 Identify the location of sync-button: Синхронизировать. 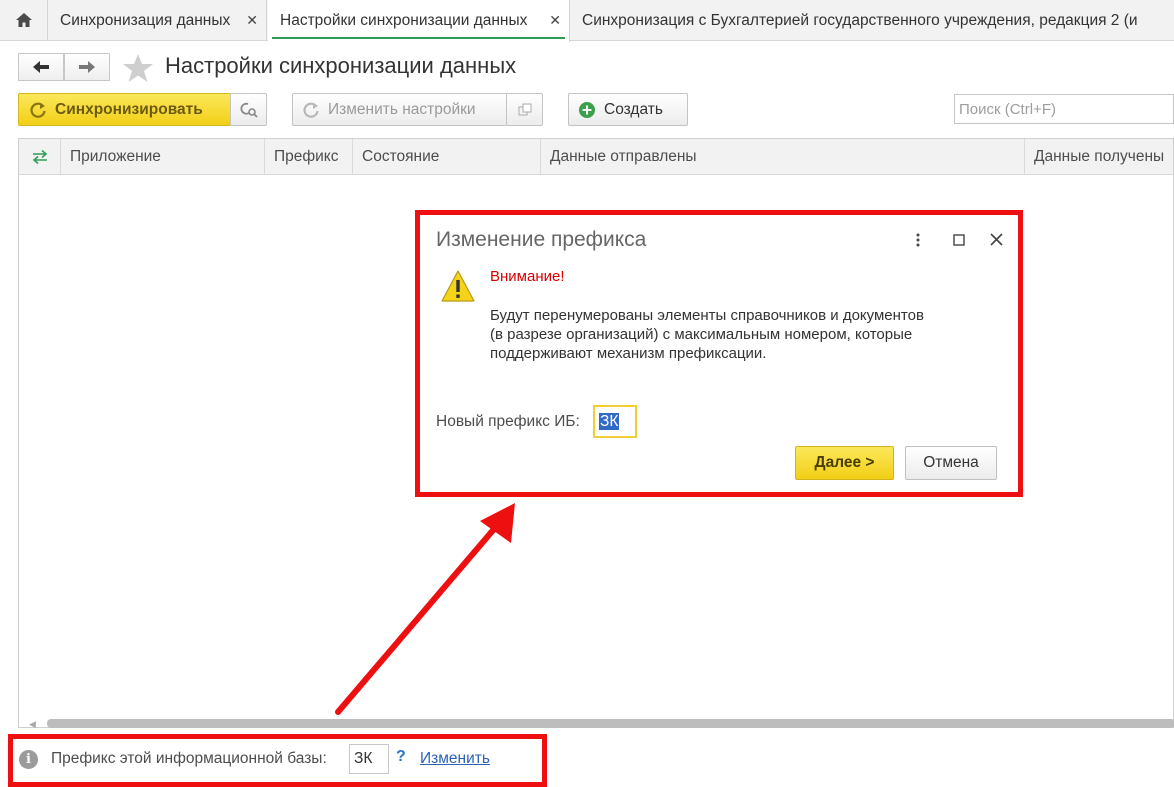
(124, 109).